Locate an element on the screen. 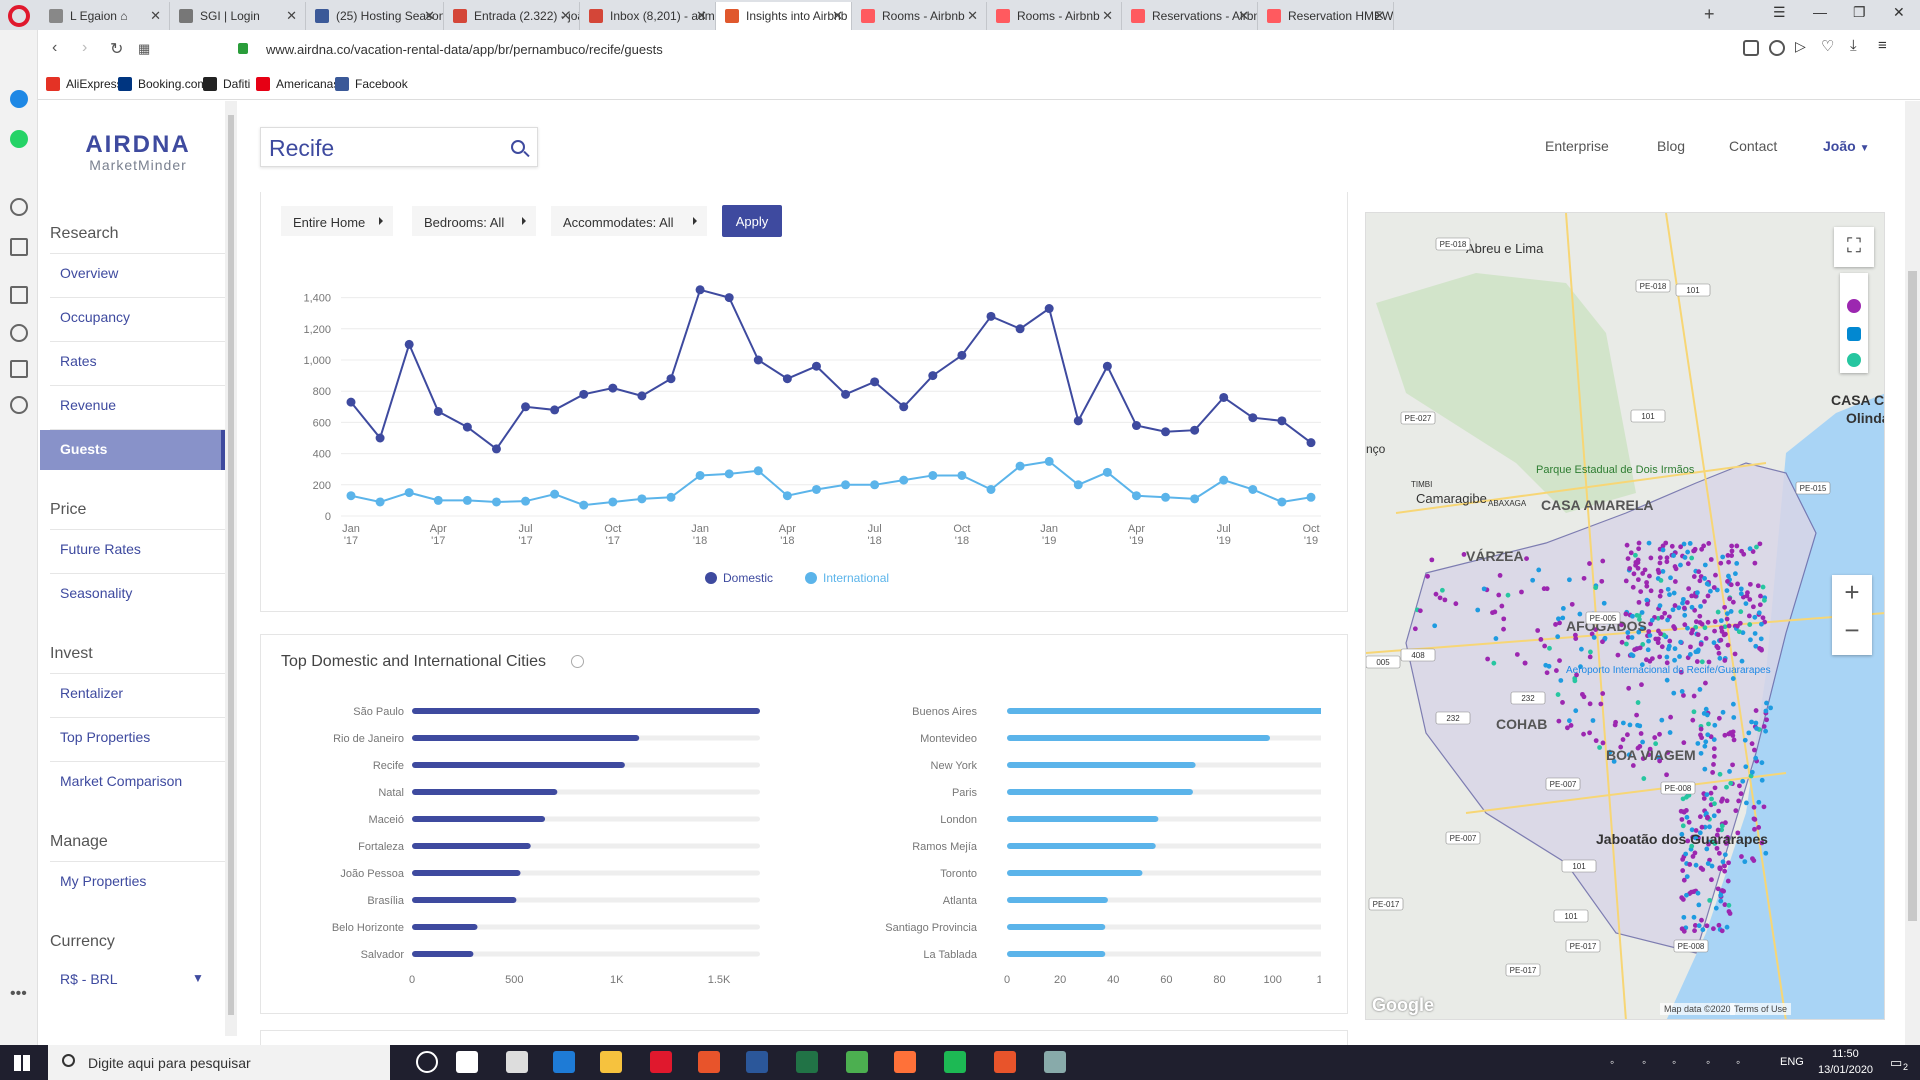 This screenshot has width=1920, height=1080. close-icon: ✕ is located at coordinates (1107, 16).